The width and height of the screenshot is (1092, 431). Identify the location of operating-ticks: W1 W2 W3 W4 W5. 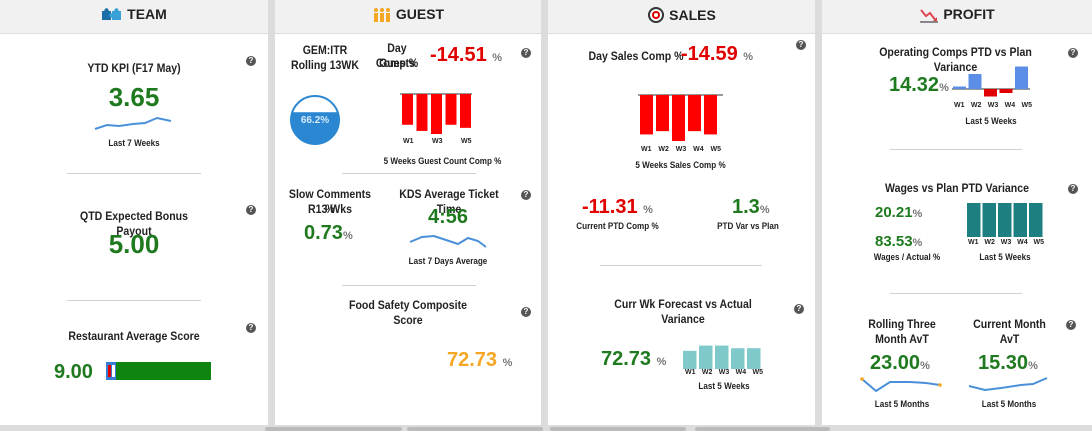
(993, 105).